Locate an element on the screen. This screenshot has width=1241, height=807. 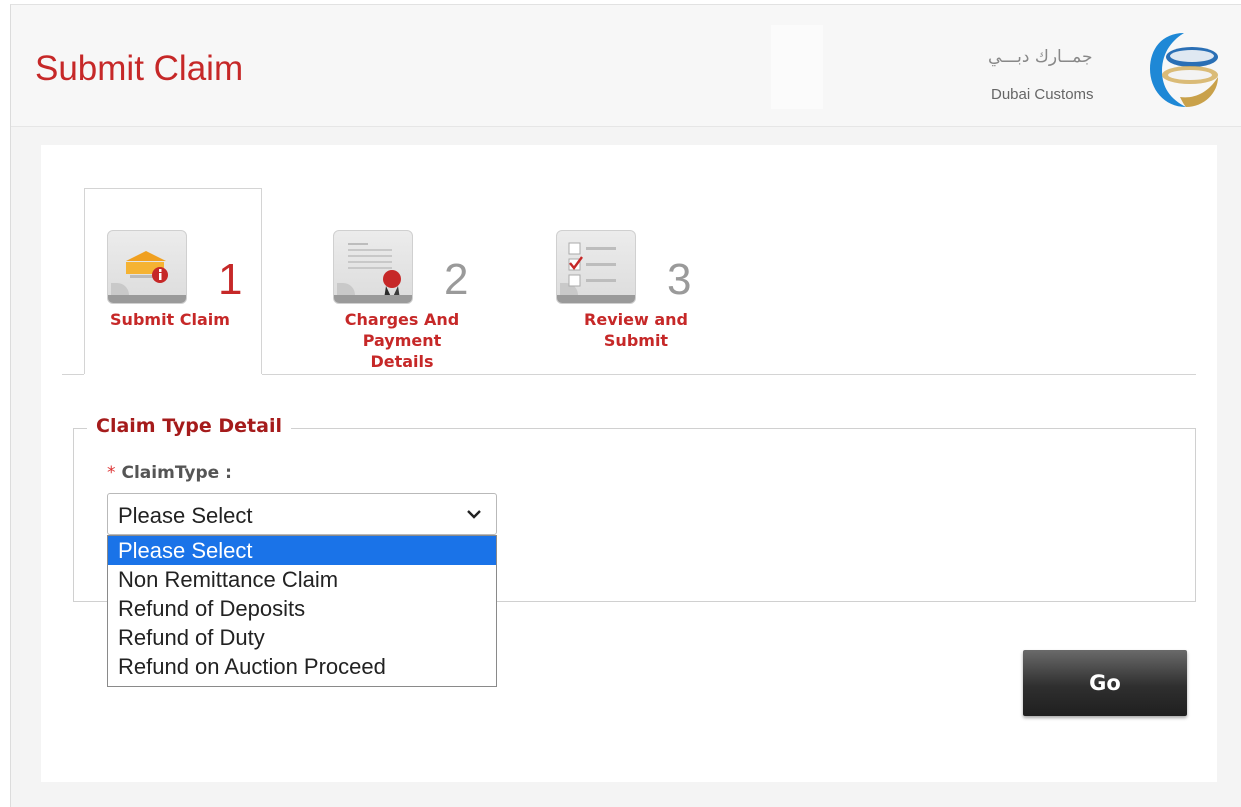
page-title: Submit Claim is located at coordinates (139, 68).